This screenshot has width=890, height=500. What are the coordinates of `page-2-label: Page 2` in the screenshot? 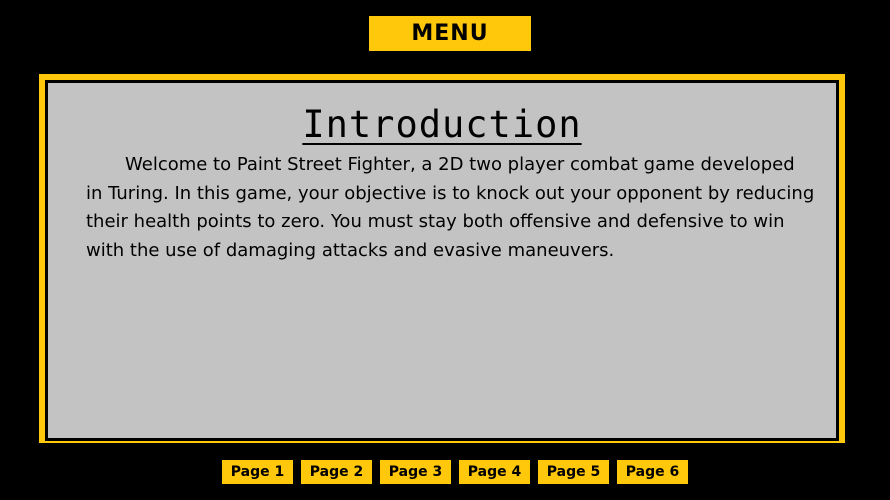 It's located at (336, 472).